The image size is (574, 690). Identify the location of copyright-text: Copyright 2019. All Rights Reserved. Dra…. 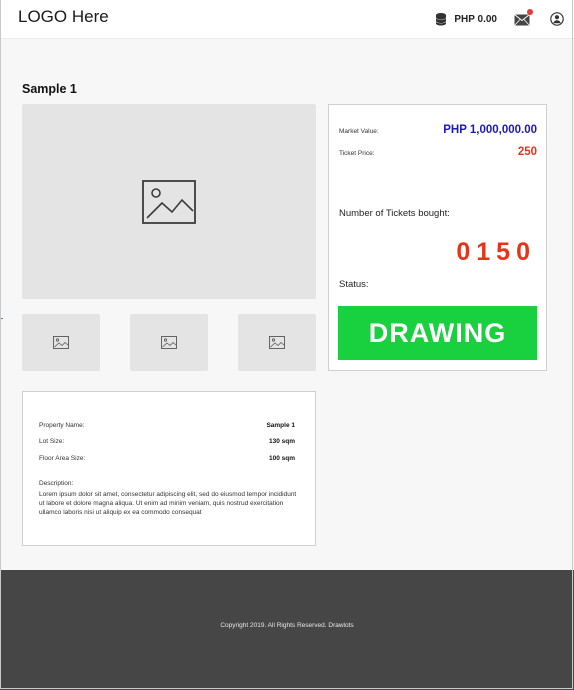
(287, 625).